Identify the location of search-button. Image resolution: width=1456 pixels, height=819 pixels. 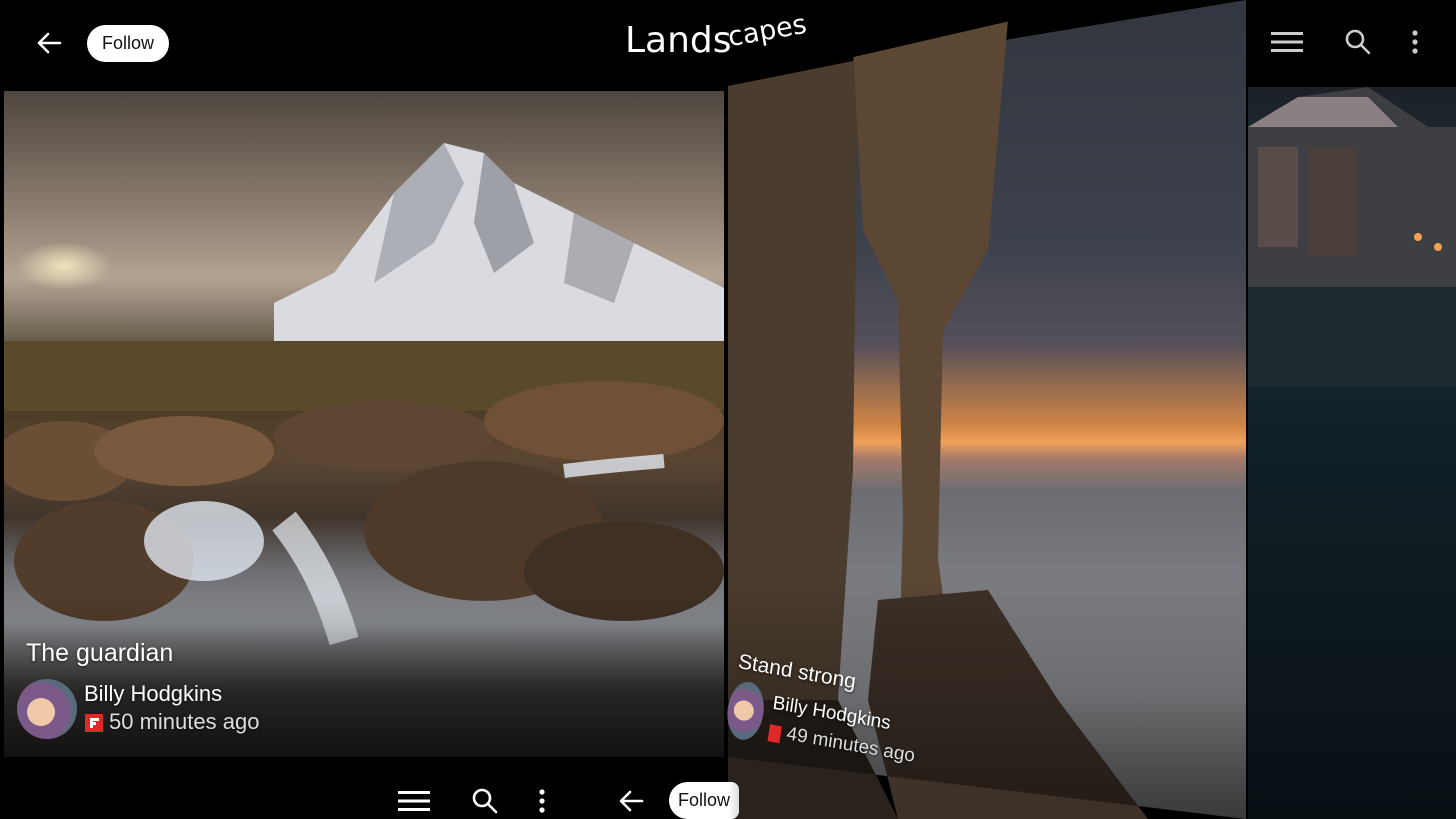
(1358, 42).